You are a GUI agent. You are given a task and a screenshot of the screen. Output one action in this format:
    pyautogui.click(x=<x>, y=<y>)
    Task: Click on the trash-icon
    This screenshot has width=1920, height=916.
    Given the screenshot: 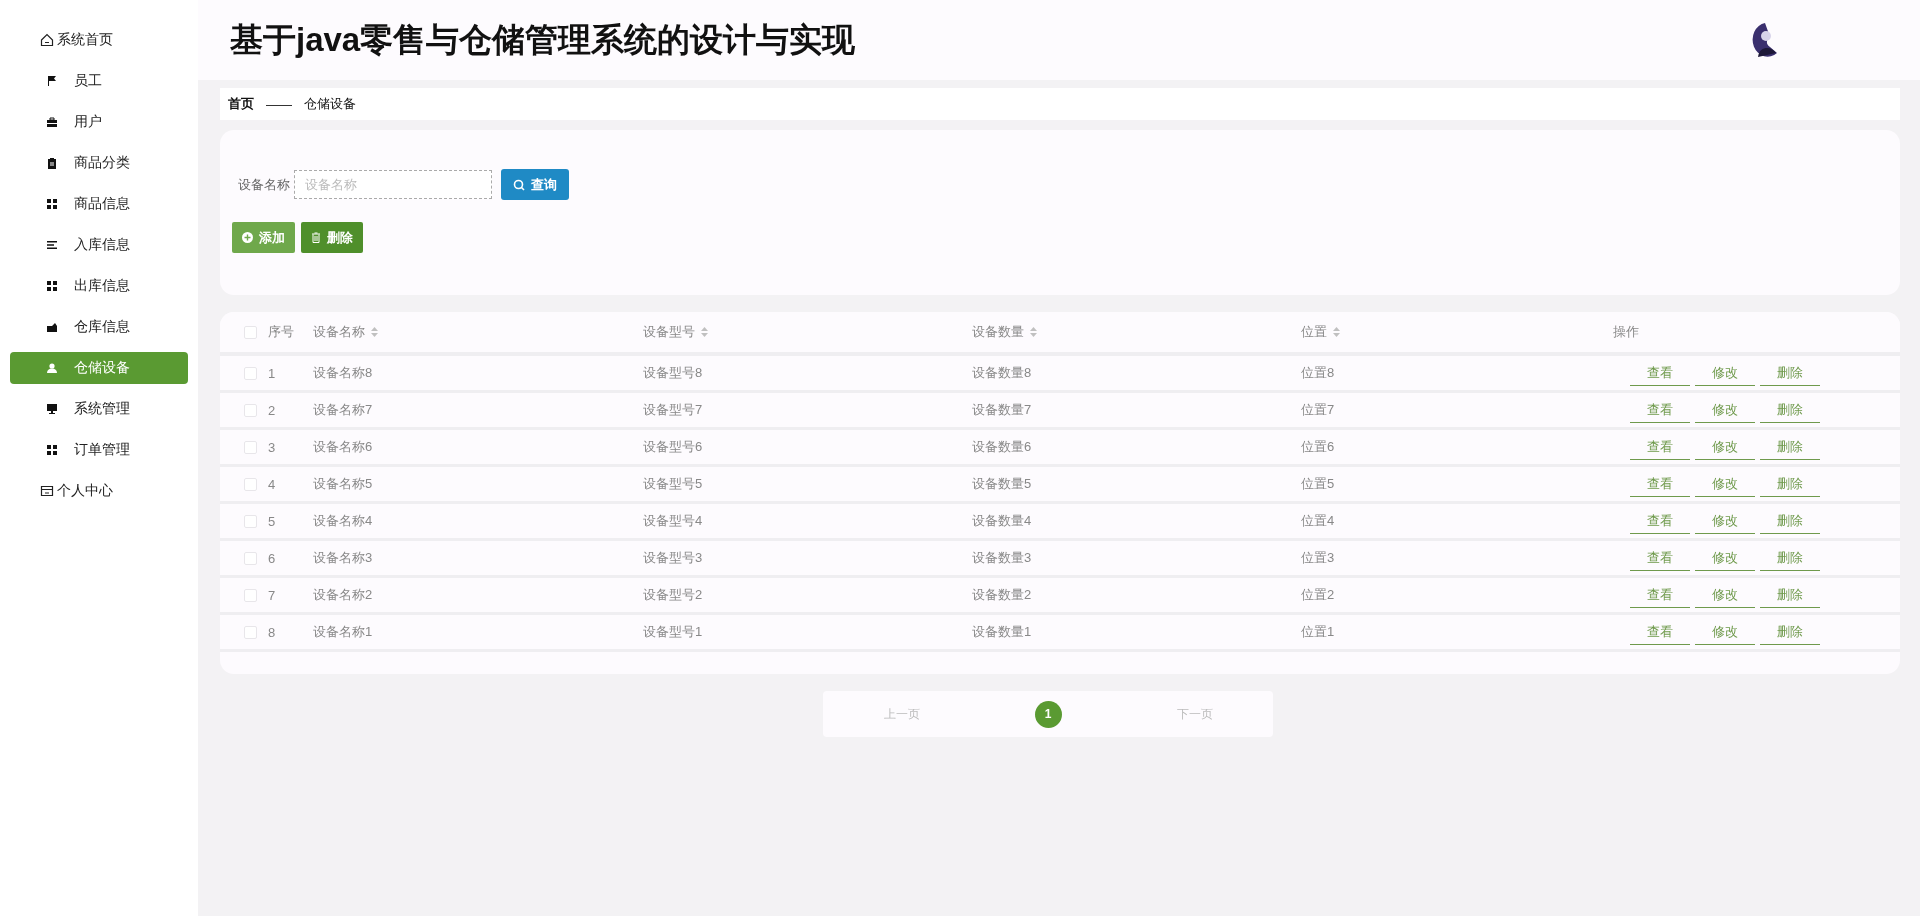 What is the action you would take?
    pyautogui.click(x=316, y=237)
    